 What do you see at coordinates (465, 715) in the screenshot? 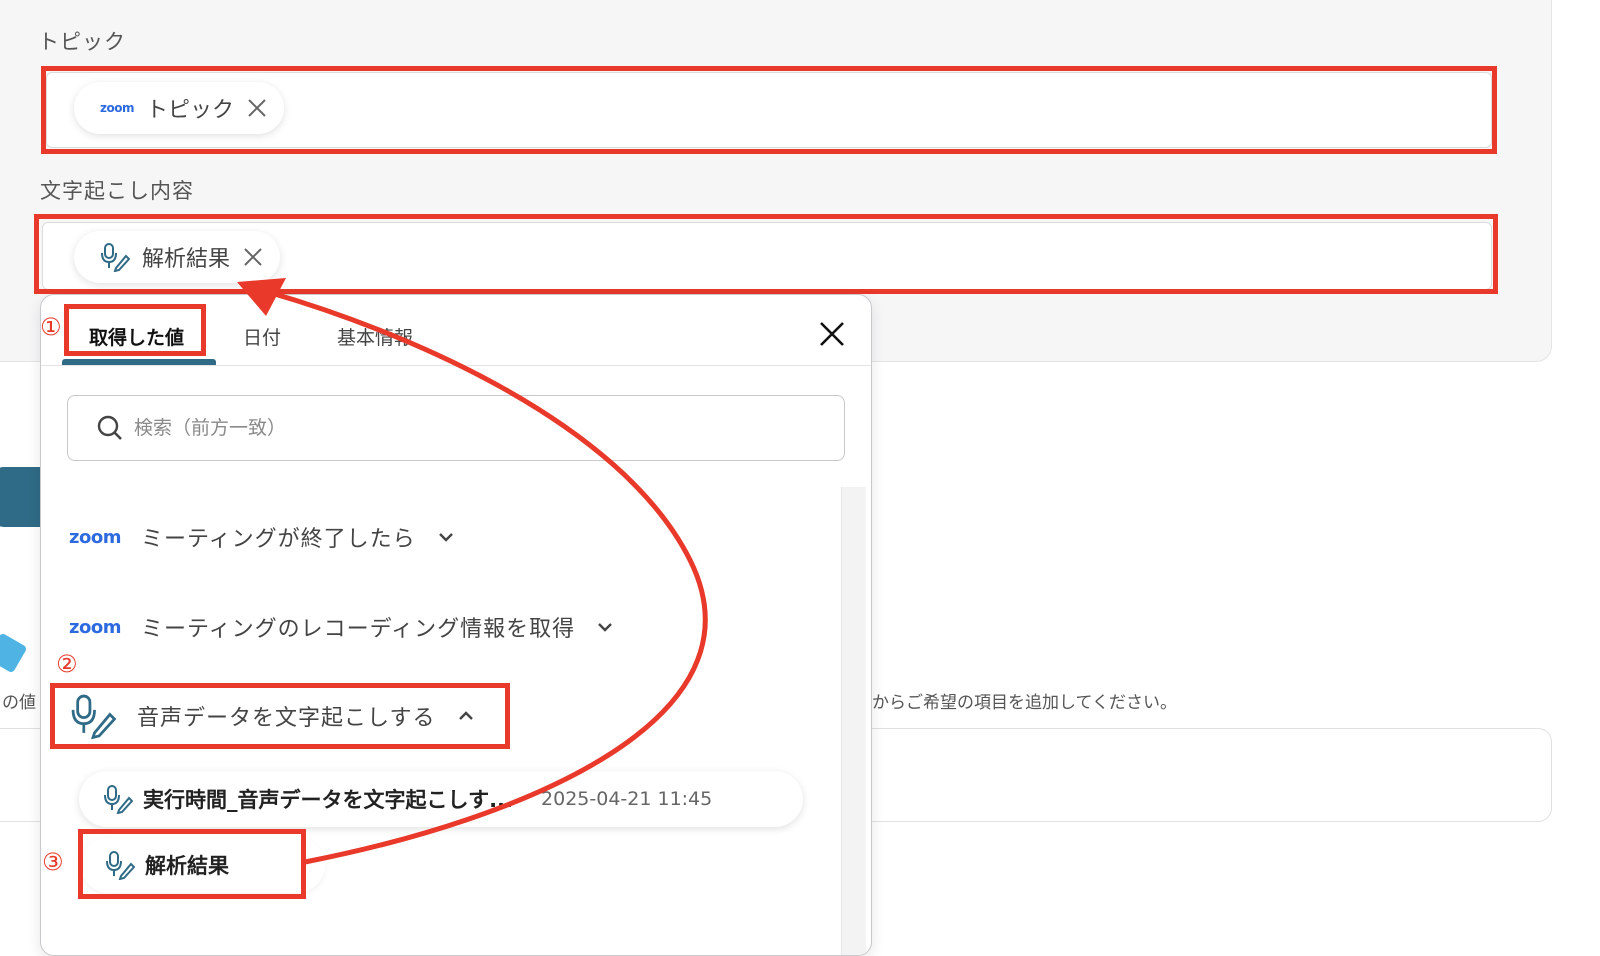
I see `chevron-up-icon` at bounding box center [465, 715].